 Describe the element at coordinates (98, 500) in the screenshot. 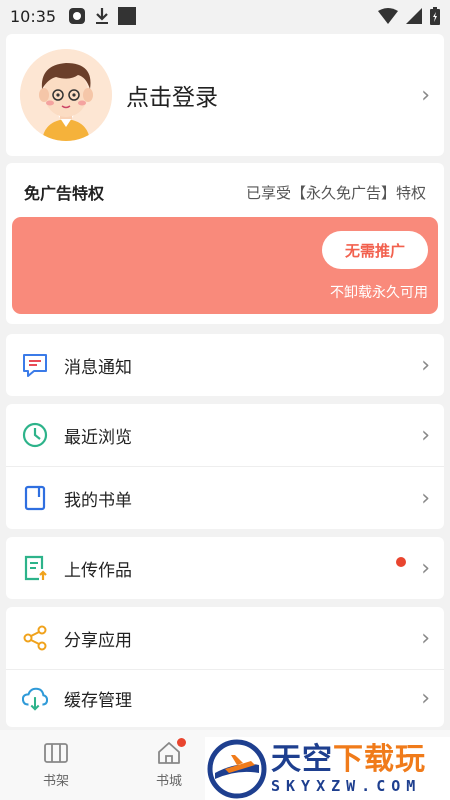

I see `menu-label: 我的书单` at that location.